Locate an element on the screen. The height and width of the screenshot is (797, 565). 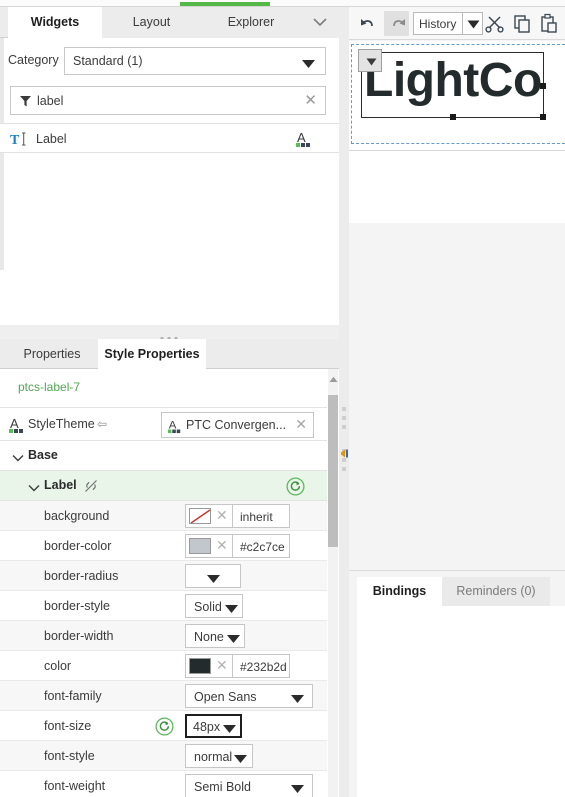
category-select: Standard (1) is located at coordinates (195, 61).